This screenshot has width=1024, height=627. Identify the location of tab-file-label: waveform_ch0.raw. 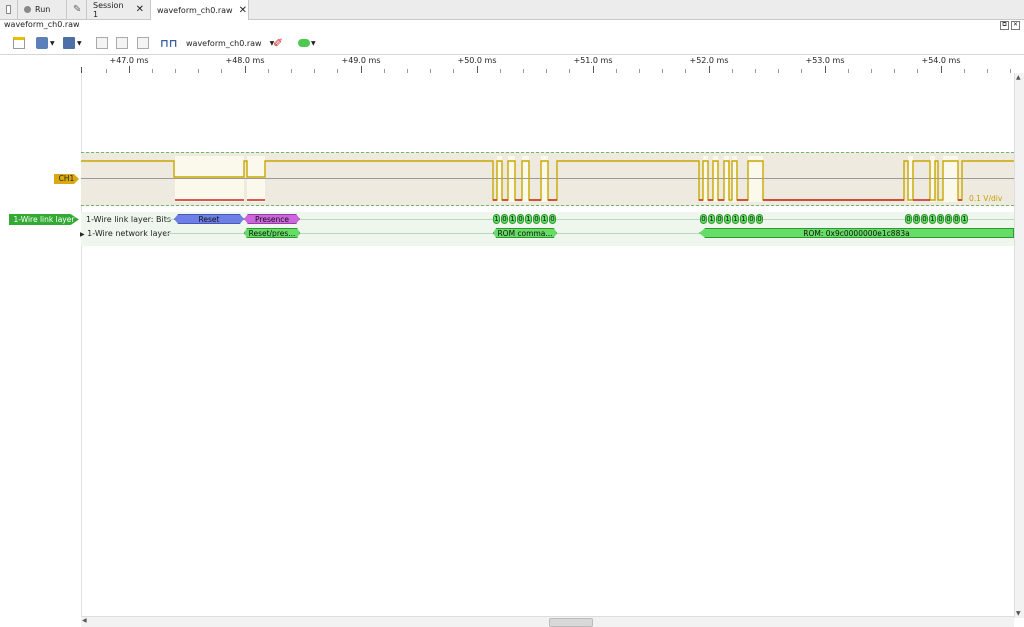
(195, 10).